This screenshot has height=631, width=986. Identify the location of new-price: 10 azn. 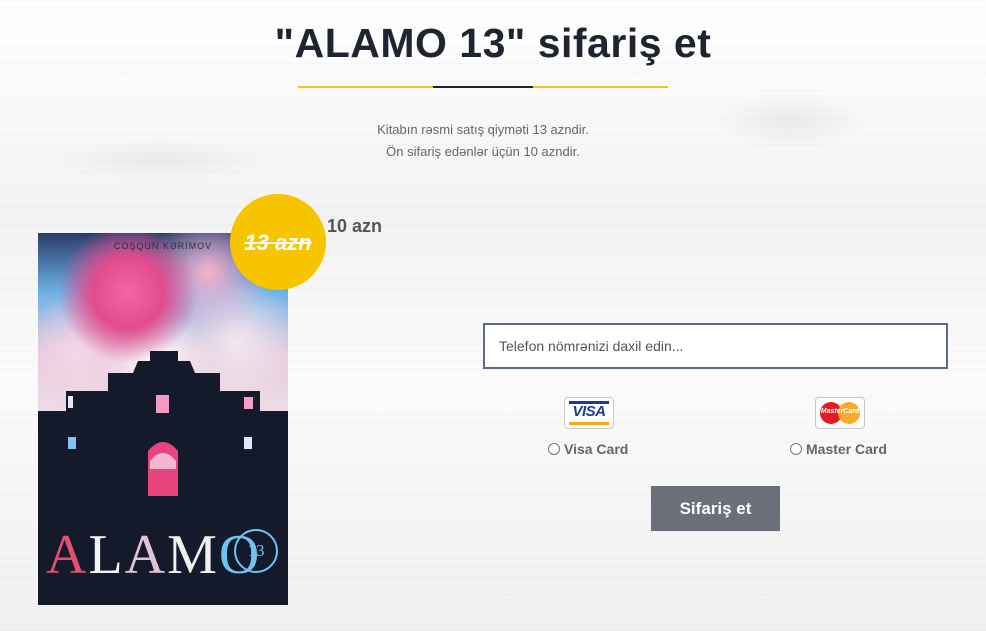
(355, 226).